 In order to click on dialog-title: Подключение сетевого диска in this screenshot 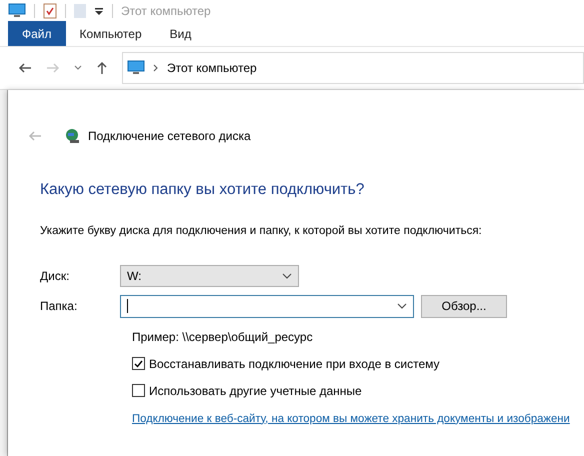, I will do `click(169, 136)`.